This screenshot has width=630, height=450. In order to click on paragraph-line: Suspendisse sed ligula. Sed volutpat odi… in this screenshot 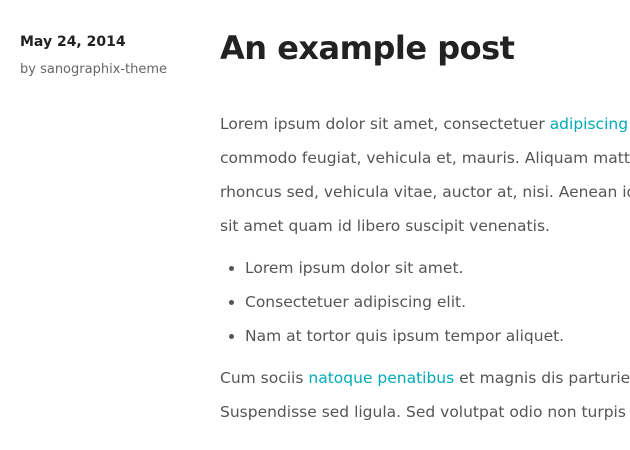, I will do `click(425, 412)`.